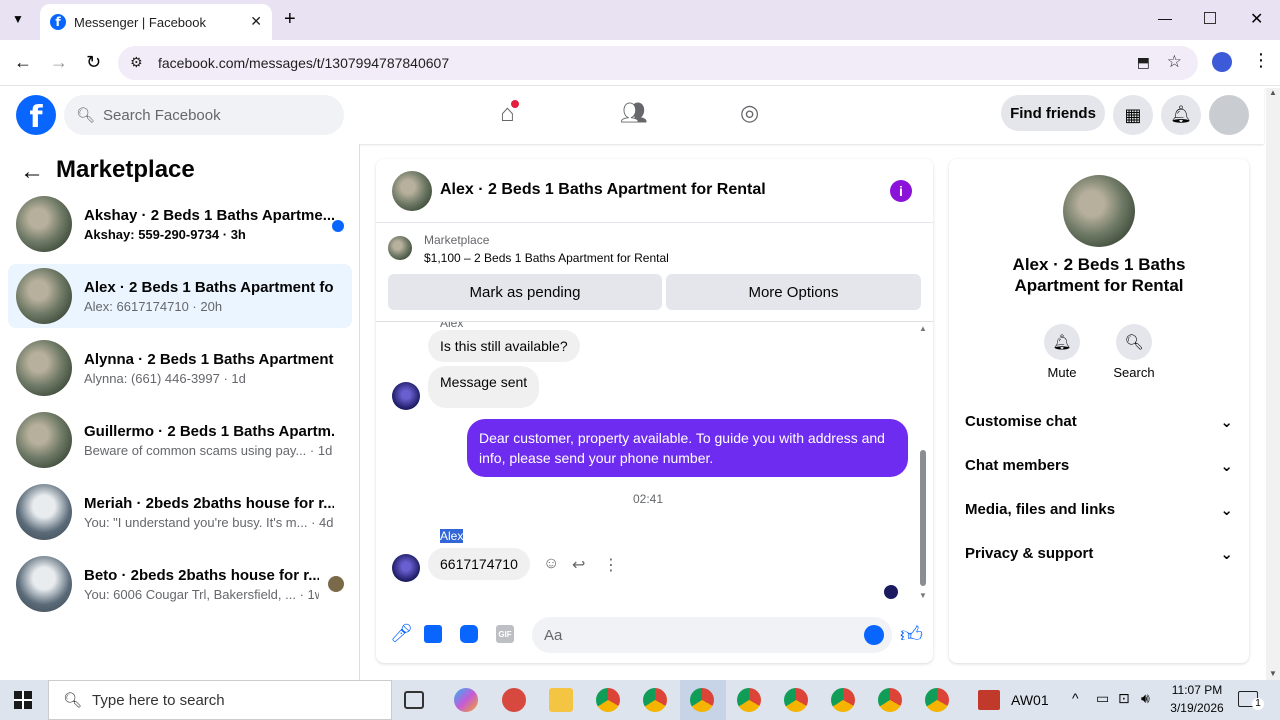  I want to click on taskbar-search-box: 🔍︎ Type here to search, so click(220, 700).